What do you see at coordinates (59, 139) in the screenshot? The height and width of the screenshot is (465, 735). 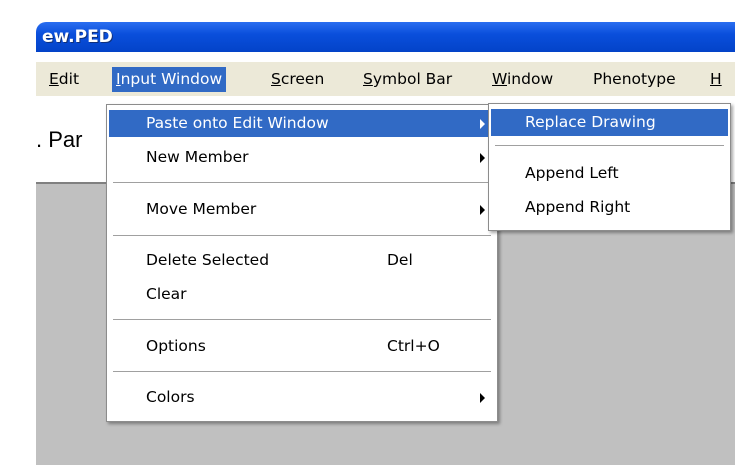 I see `document-label: . Par` at bounding box center [59, 139].